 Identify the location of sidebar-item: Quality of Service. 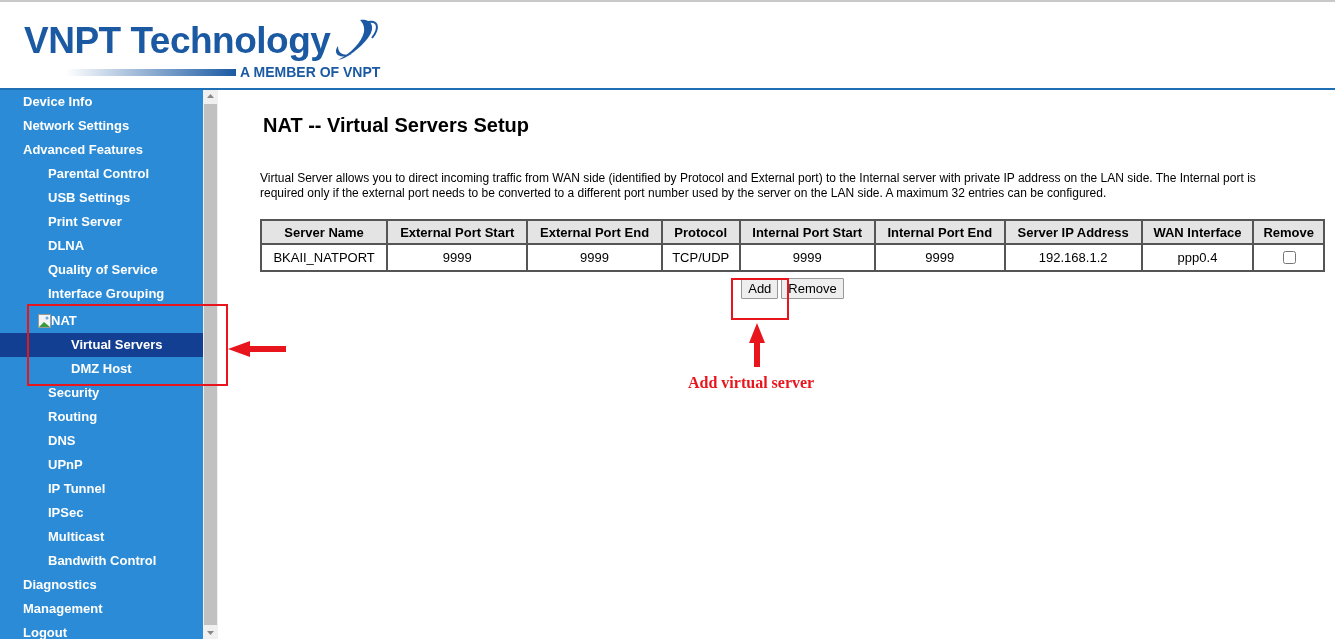
(101, 270).